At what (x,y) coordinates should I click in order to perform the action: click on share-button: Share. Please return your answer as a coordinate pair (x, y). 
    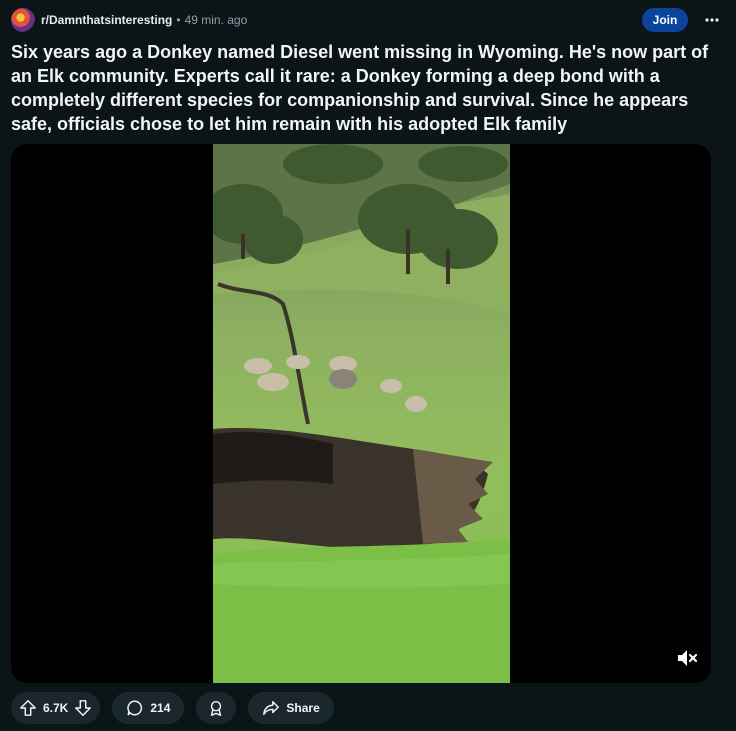
    Looking at the image, I should click on (291, 708).